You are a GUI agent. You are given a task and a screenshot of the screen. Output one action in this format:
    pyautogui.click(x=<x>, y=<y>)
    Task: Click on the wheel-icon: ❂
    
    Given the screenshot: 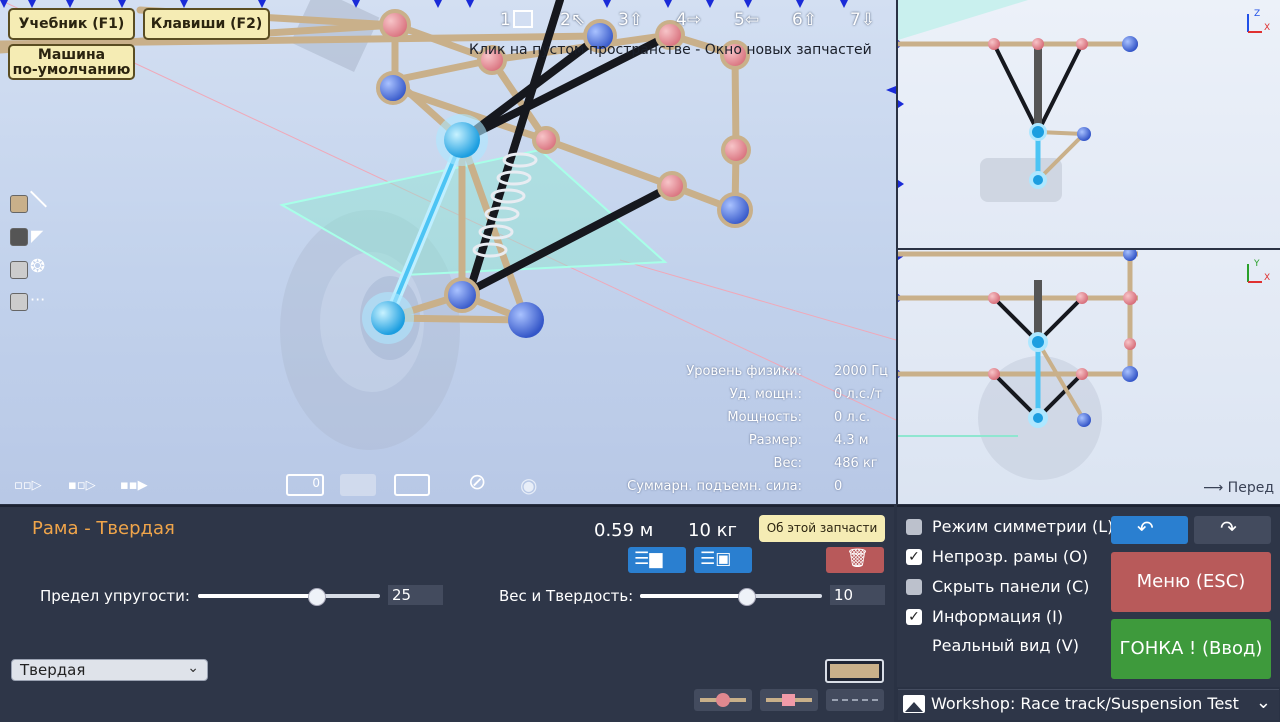 What is the action you would take?
    pyautogui.click(x=37, y=266)
    